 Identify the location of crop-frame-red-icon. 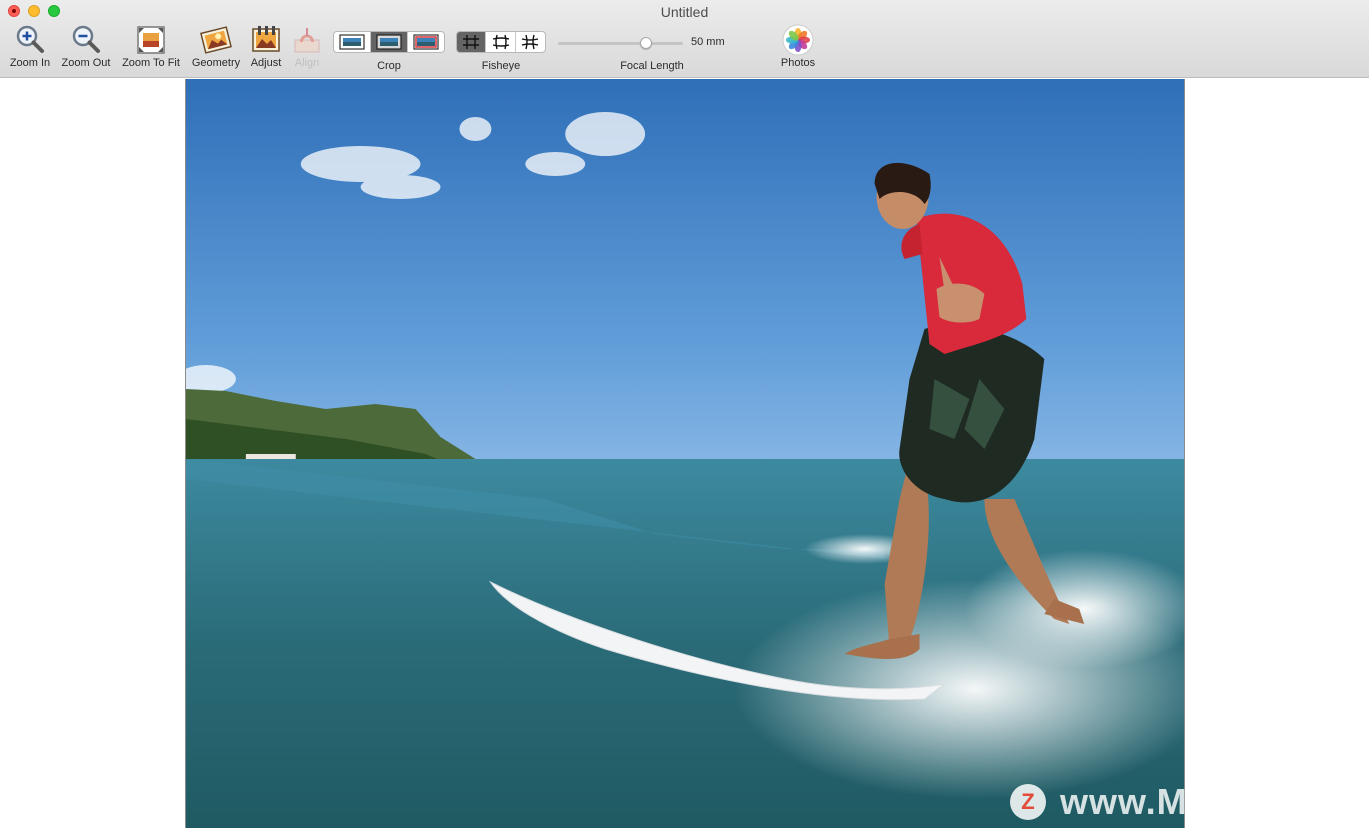
(426, 42).